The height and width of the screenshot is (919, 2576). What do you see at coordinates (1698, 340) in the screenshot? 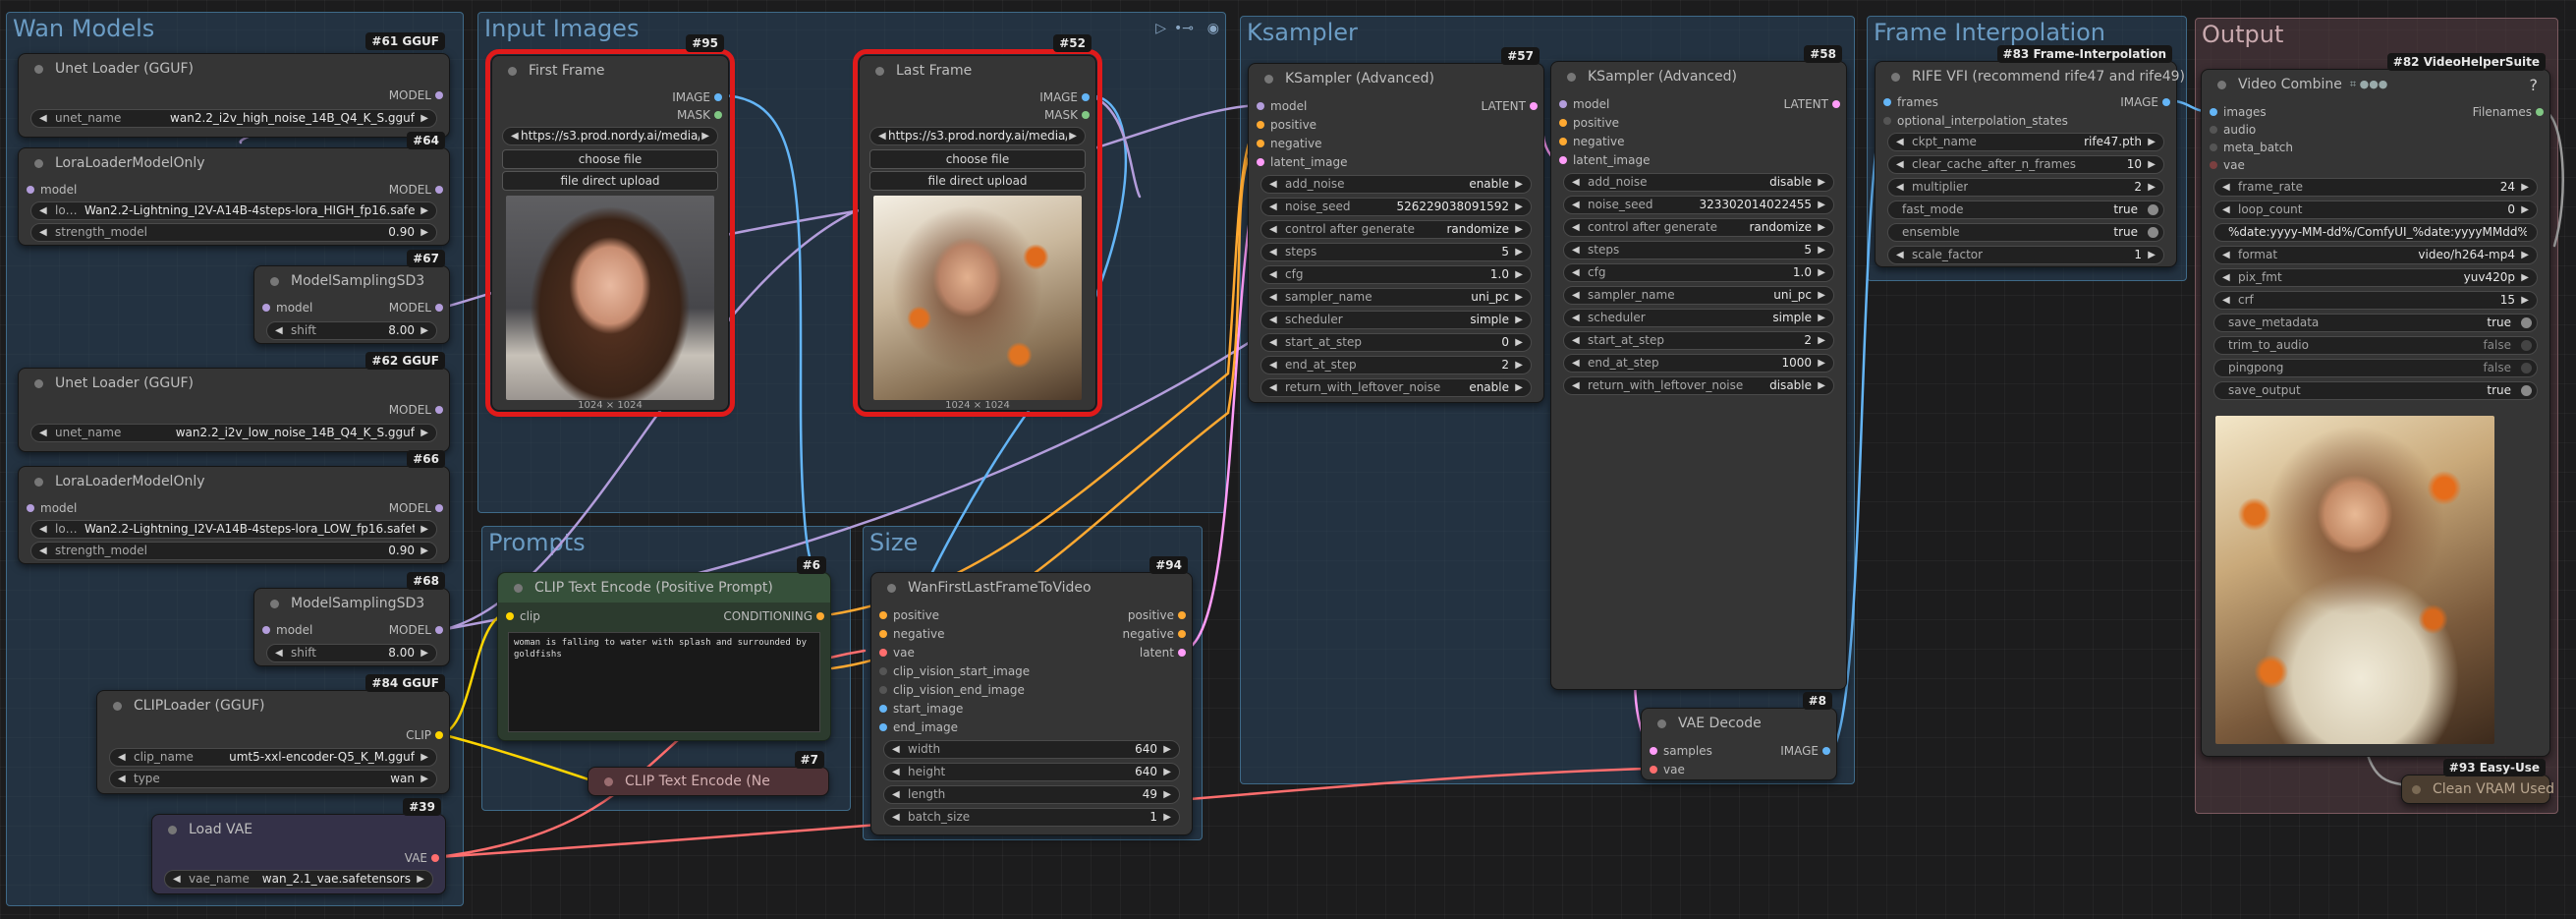
I see `start-at-step-widget: ◀ start_at_step 2 ▶` at bounding box center [1698, 340].